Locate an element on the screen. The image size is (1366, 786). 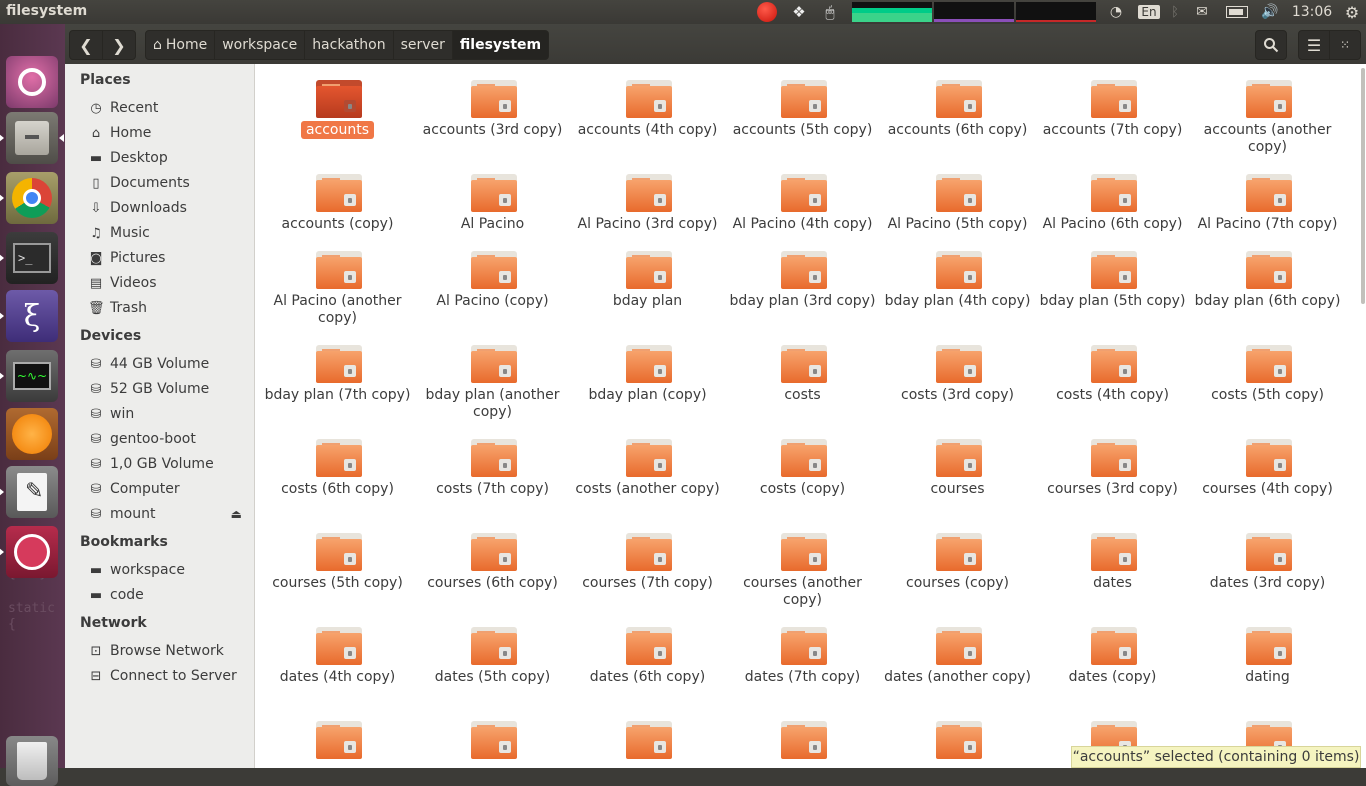
sidebar-device: ⛁ 1,0 GB Volume is located at coordinates (168, 464).